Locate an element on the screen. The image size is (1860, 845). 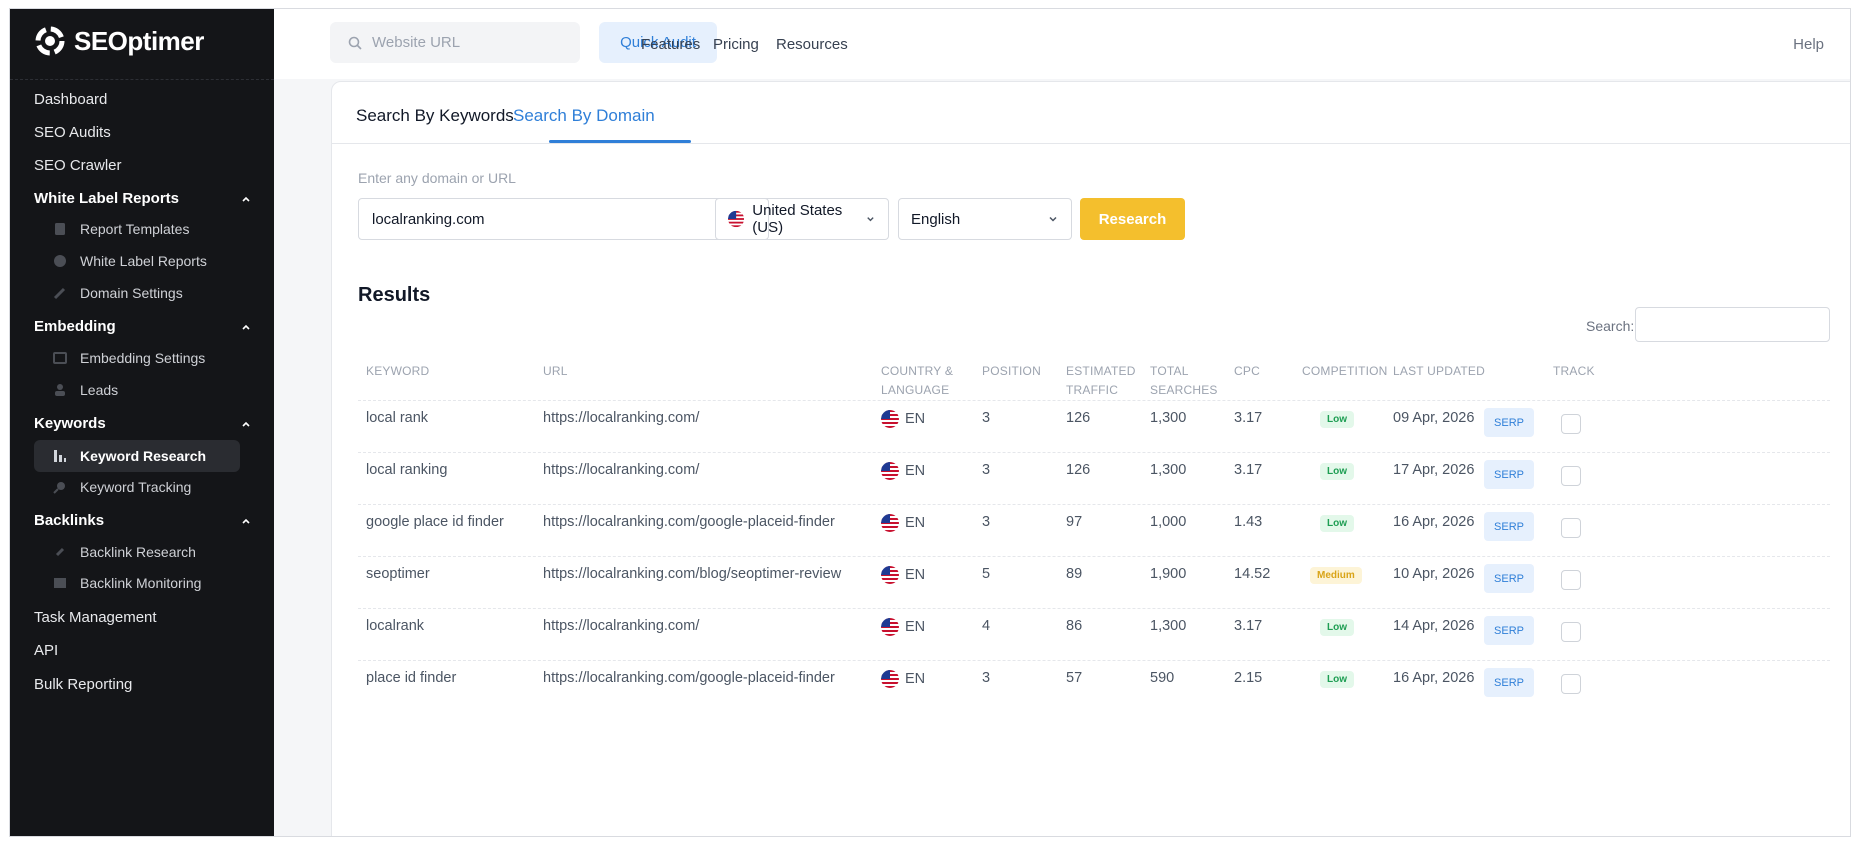
group-label: Backlinks is located at coordinates (69, 520).